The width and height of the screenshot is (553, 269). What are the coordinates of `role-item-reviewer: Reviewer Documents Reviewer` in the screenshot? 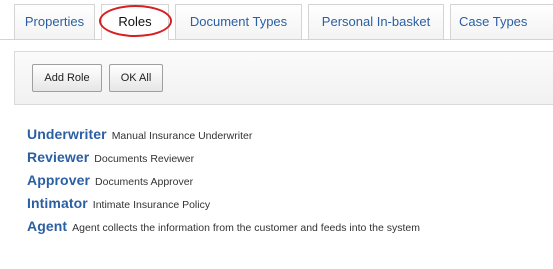 It's located at (290, 159).